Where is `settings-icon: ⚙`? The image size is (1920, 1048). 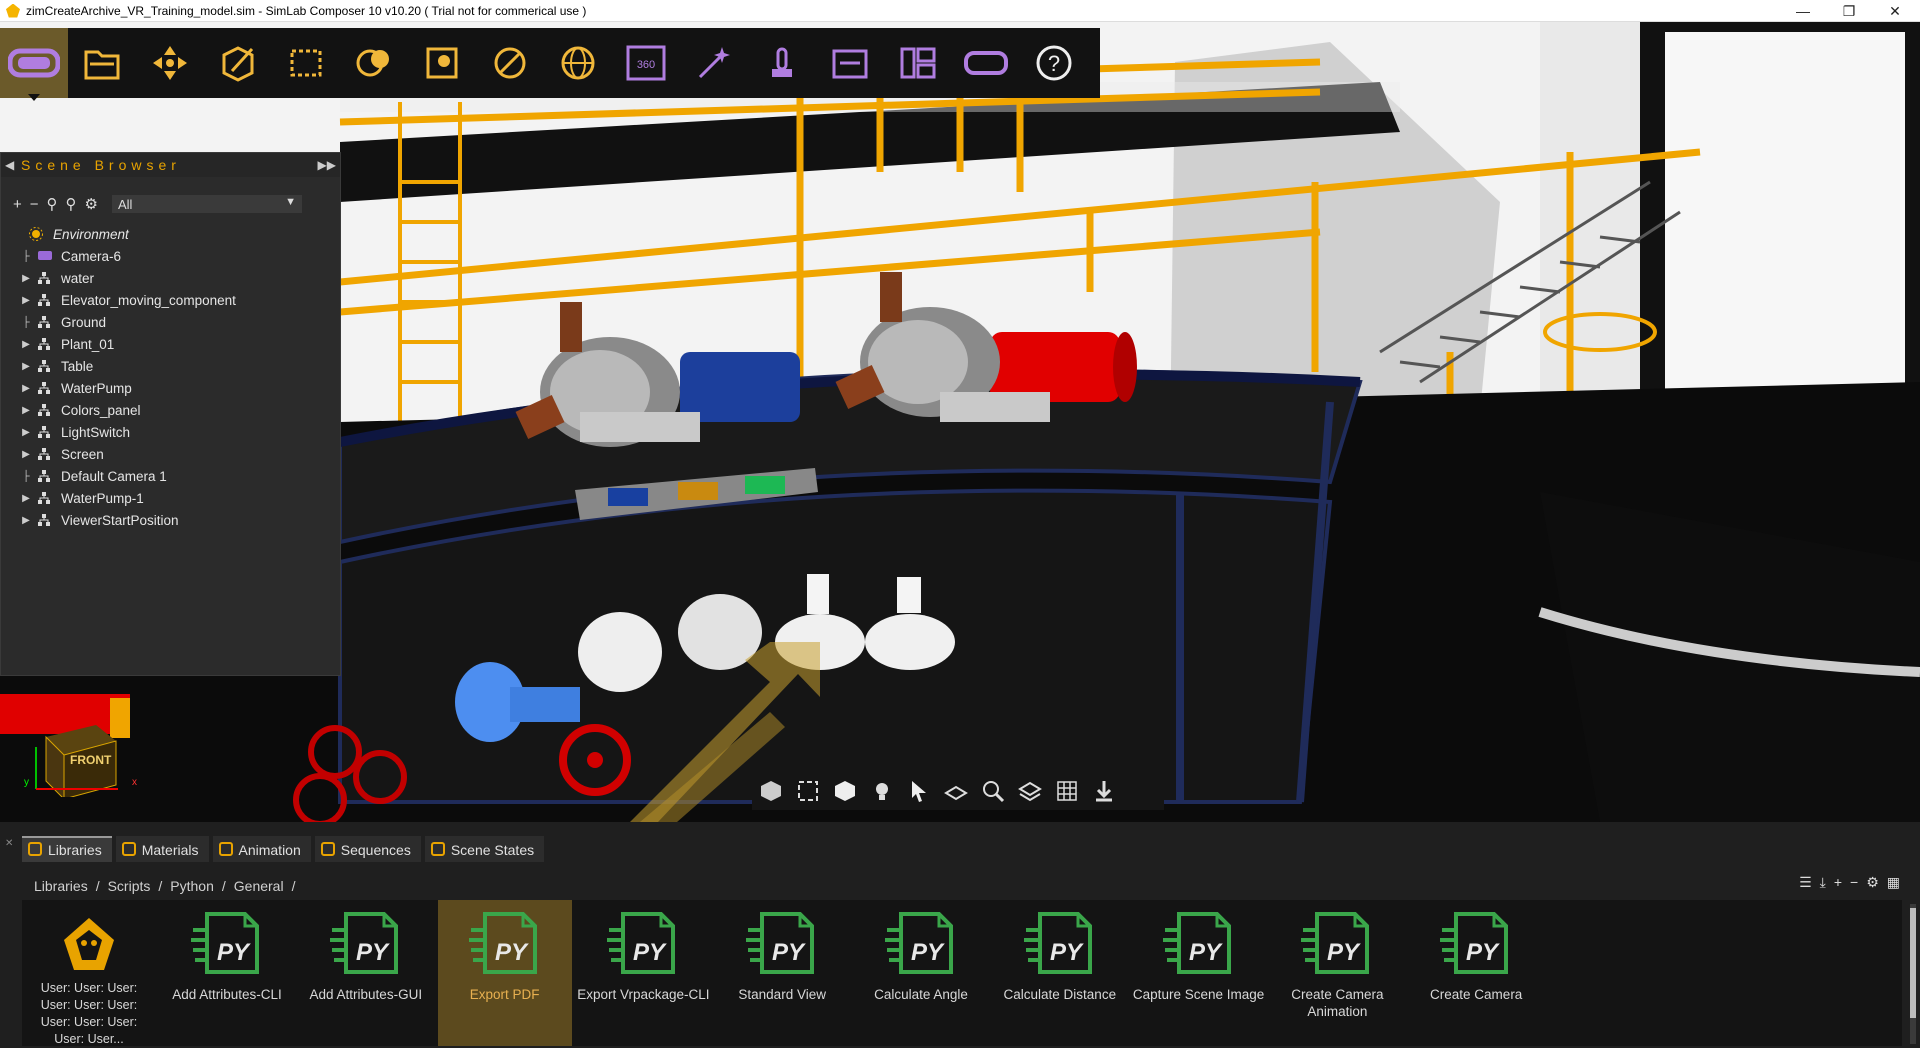 settings-icon: ⚙ is located at coordinates (1872, 882).